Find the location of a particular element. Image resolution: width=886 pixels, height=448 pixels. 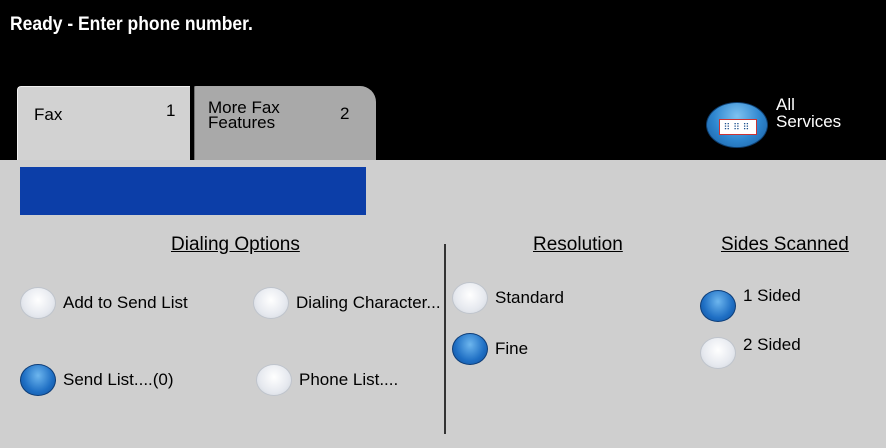

send-list-button: Send List....(0) is located at coordinates (97, 380).